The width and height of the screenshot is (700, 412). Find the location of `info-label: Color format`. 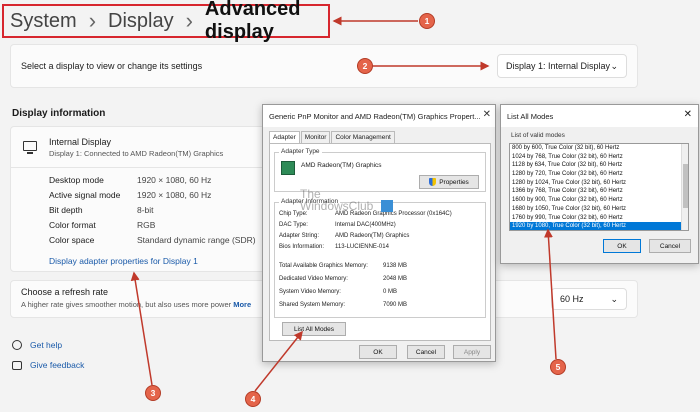

info-label: Color format is located at coordinates (72, 225).